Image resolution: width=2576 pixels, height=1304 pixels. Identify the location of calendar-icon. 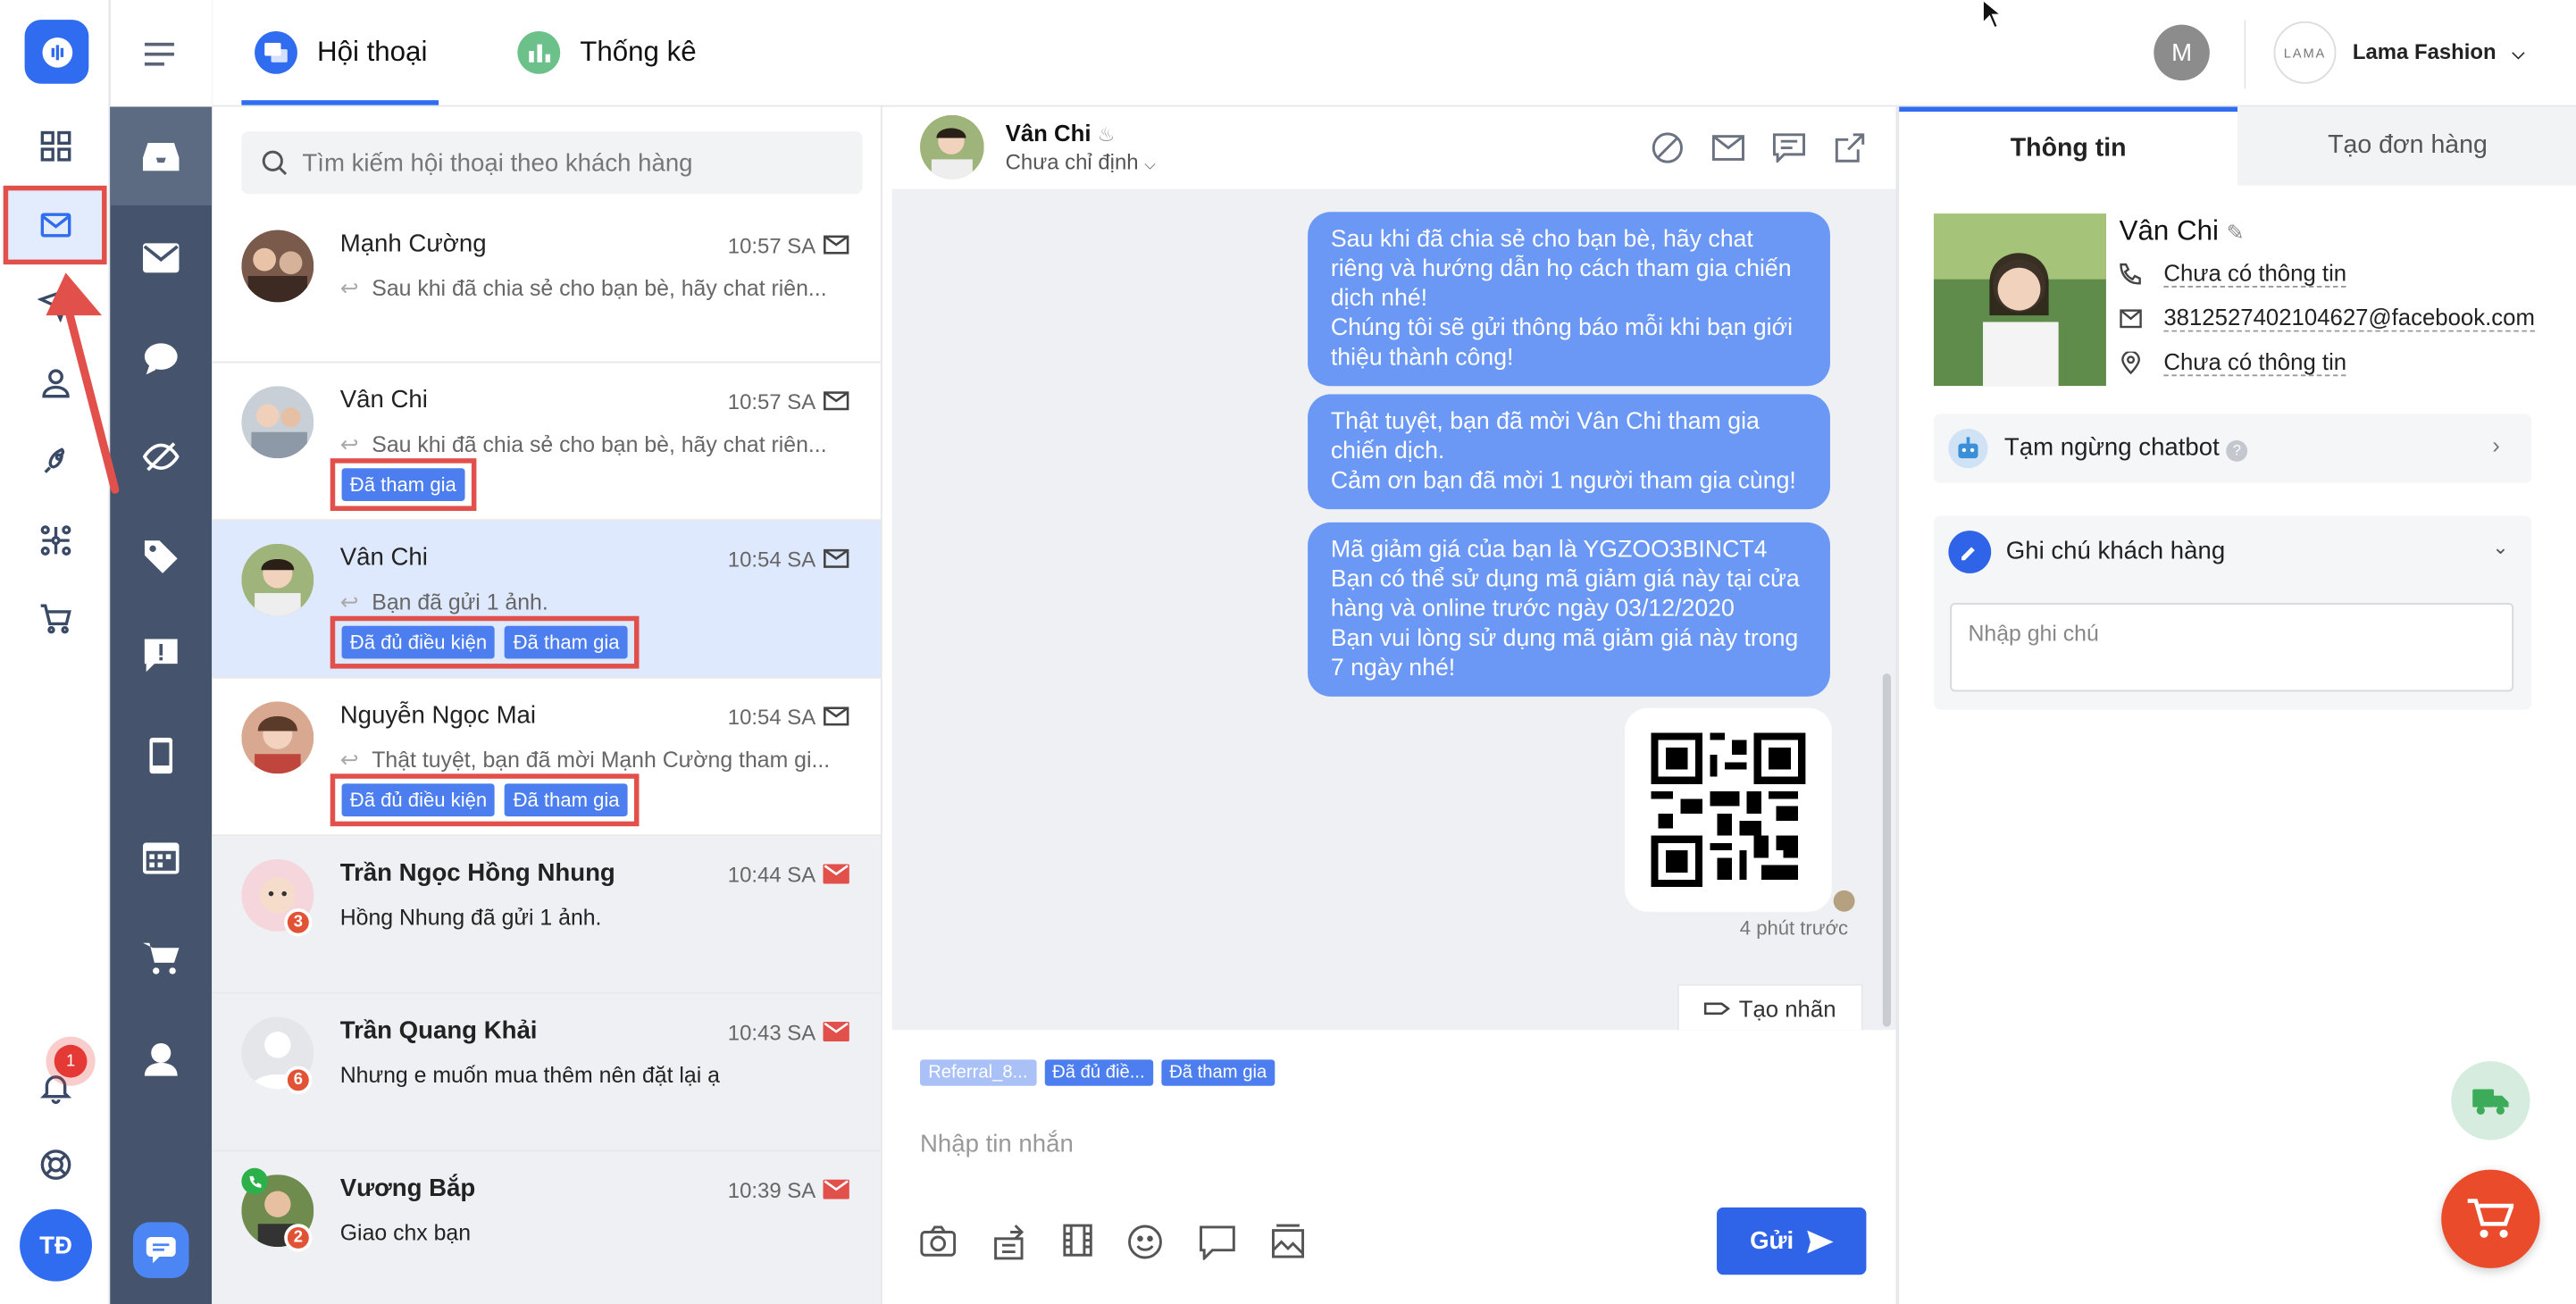
(161, 856).